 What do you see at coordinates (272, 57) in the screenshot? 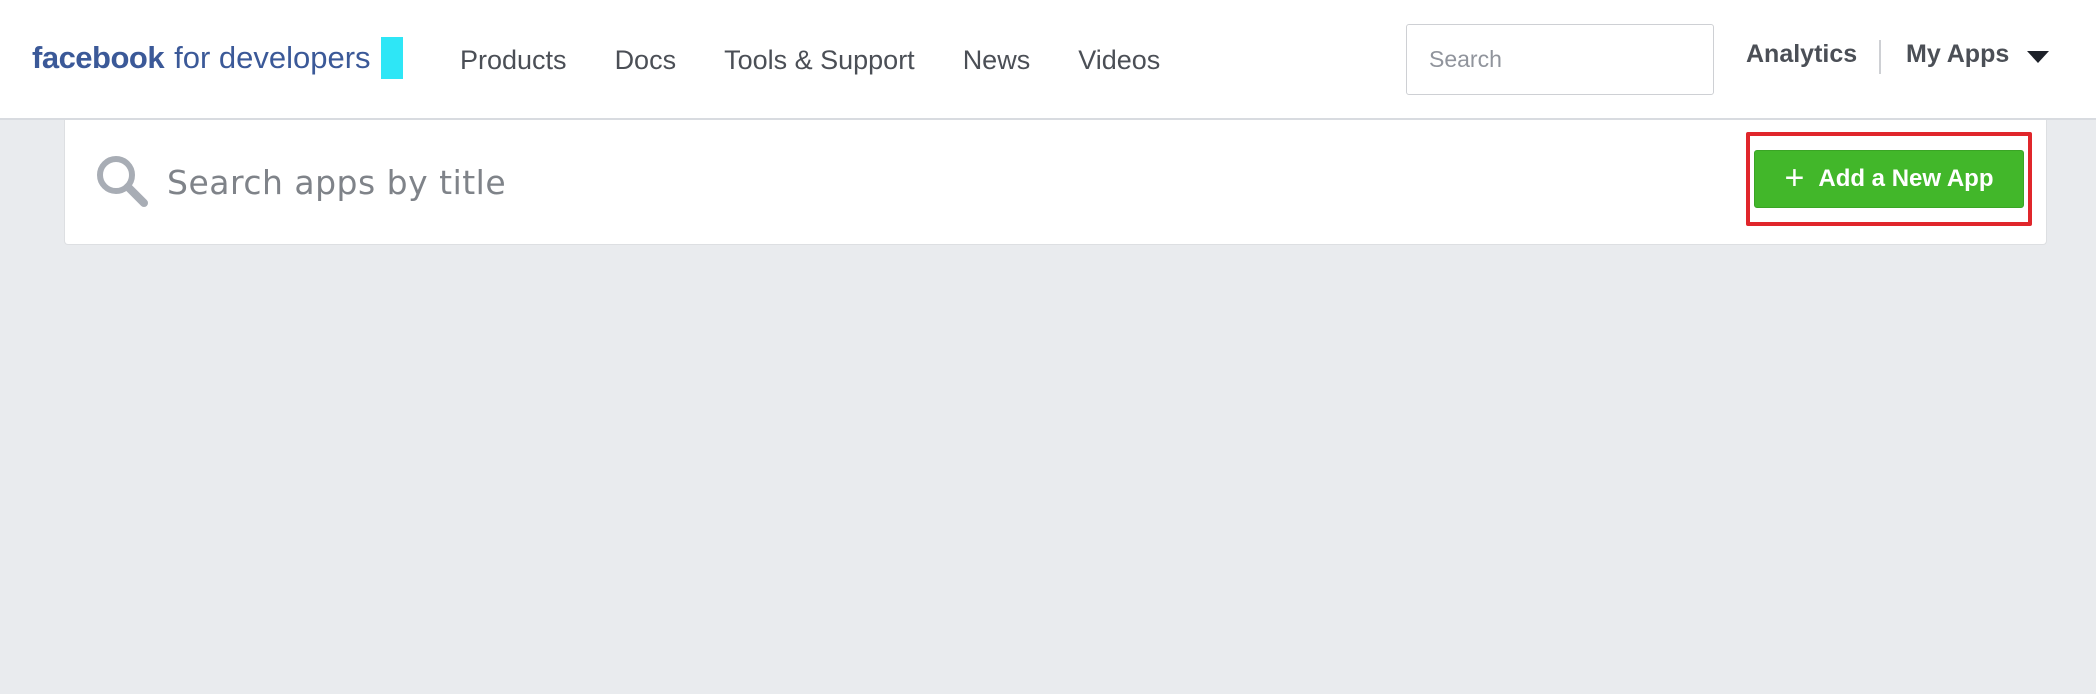
I see `logo-subtitle-text: for developers` at bounding box center [272, 57].